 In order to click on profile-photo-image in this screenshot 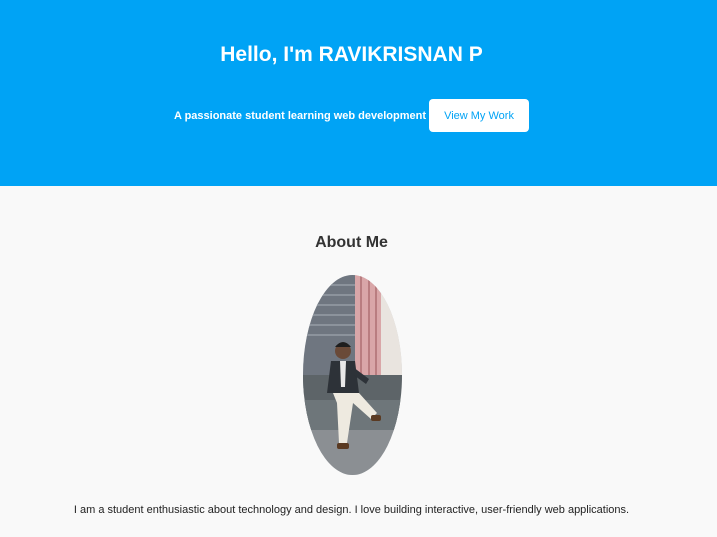, I will do `click(352, 375)`.